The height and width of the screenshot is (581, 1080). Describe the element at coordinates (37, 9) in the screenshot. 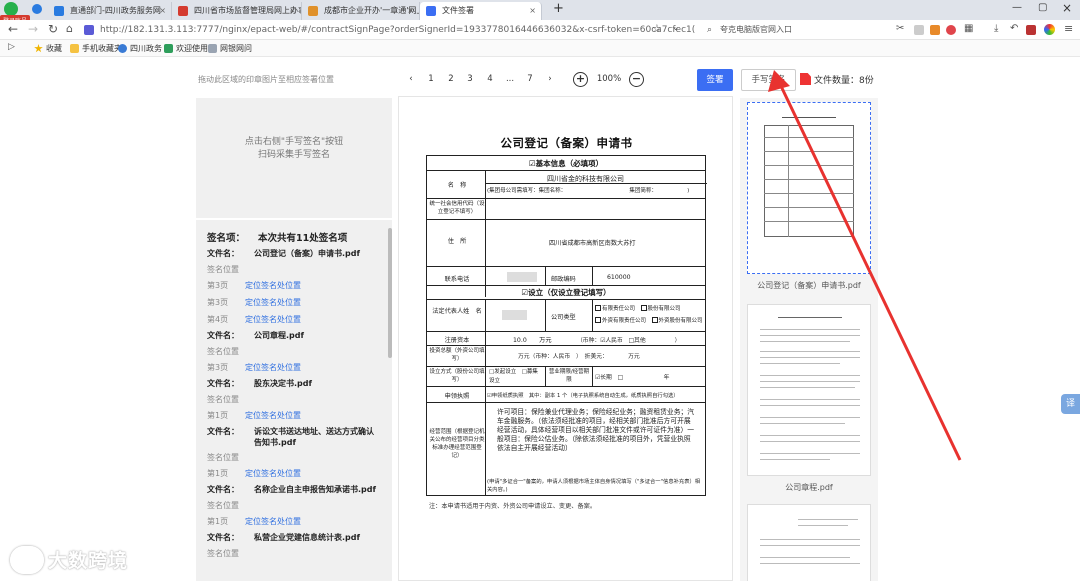

I see `browser-refresh-tab-icon` at that location.